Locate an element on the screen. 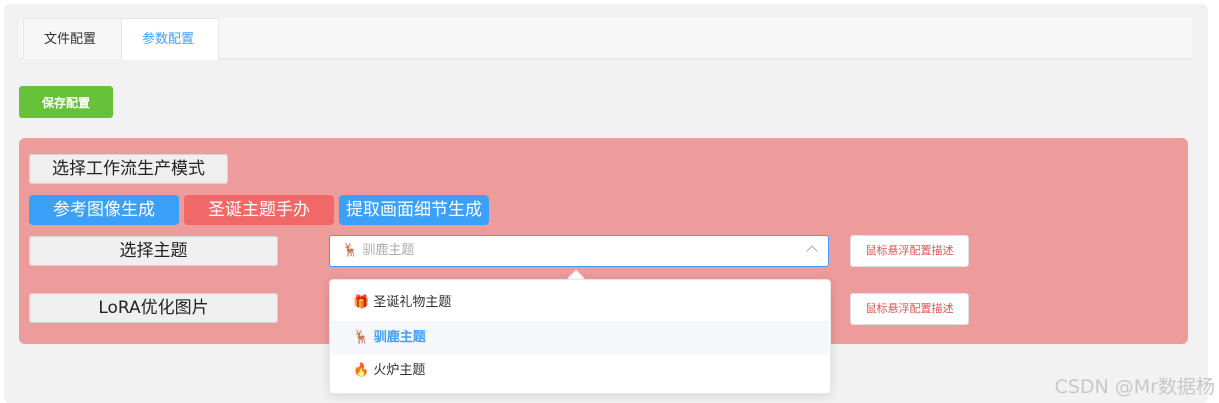  dropdown-item-reindeer-theme: 🦌 驯鹿主题 is located at coordinates (580, 338).